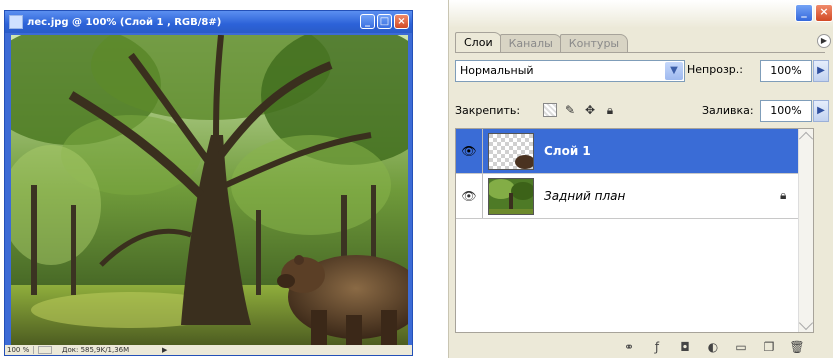  What do you see at coordinates (806, 138) in the screenshot?
I see `scroll-up-icon` at bounding box center [806, 138].